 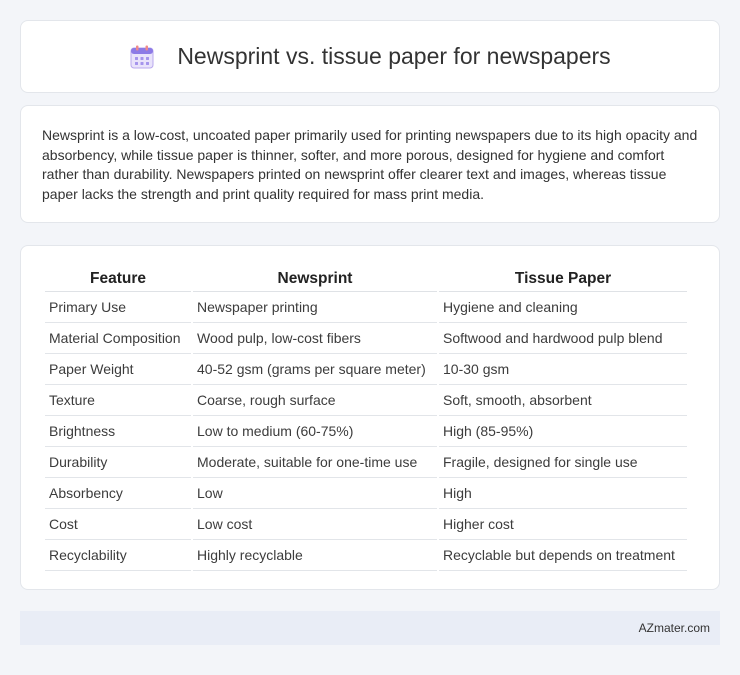 What do you see at coordinates (118, 338) in the screenshot?
I see `feature-cell: Material Composition` at bounding box center [118, 338].